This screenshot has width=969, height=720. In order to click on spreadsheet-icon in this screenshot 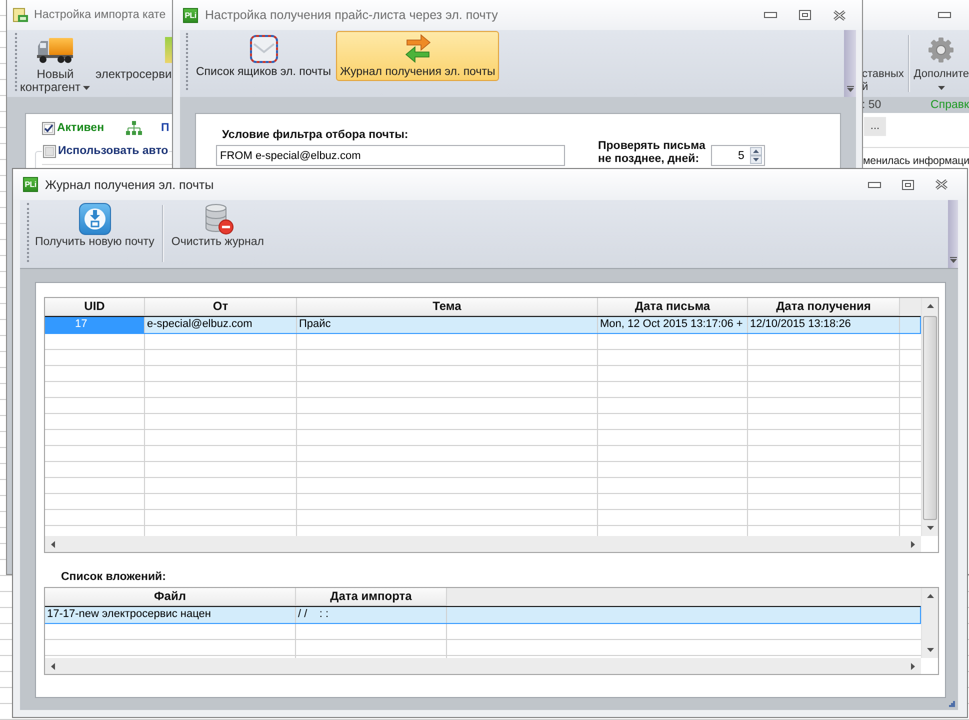, I will do `click(20, 15)`.